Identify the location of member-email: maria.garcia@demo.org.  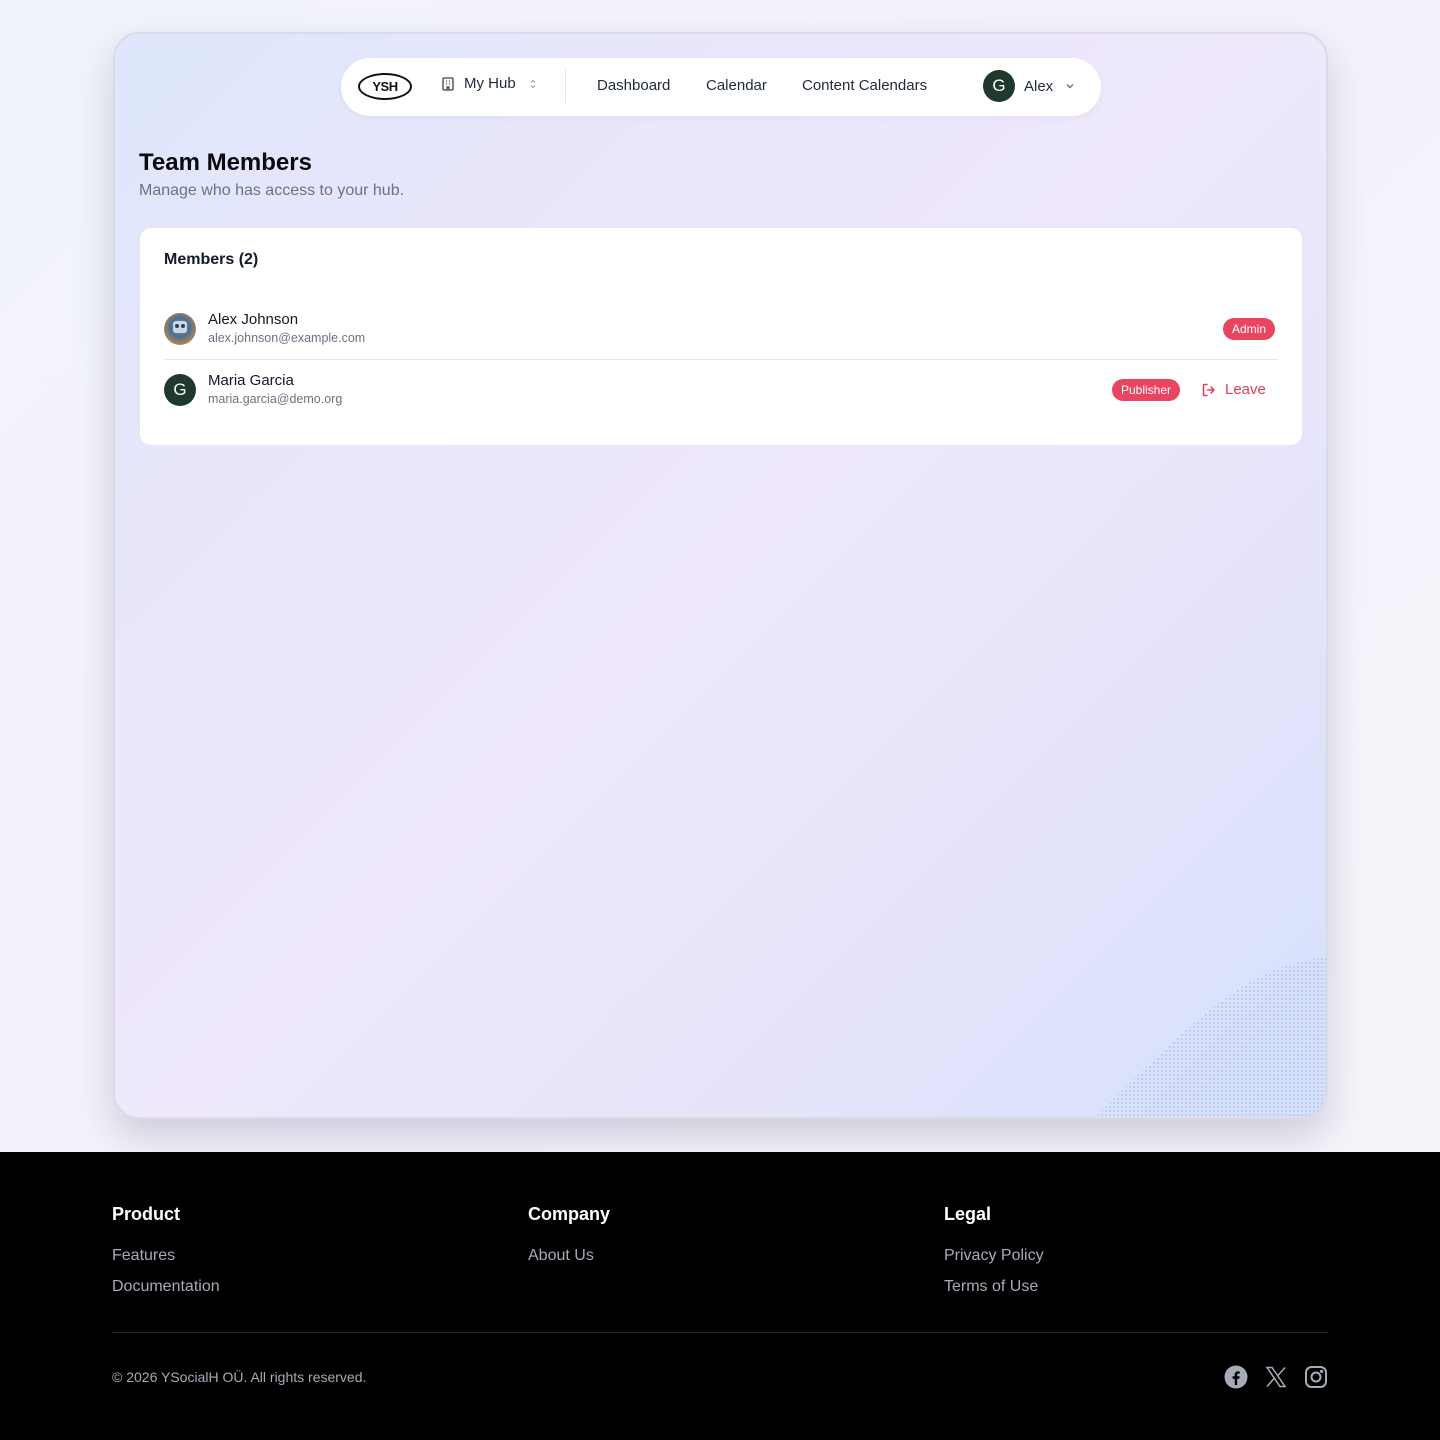
(275, 399).